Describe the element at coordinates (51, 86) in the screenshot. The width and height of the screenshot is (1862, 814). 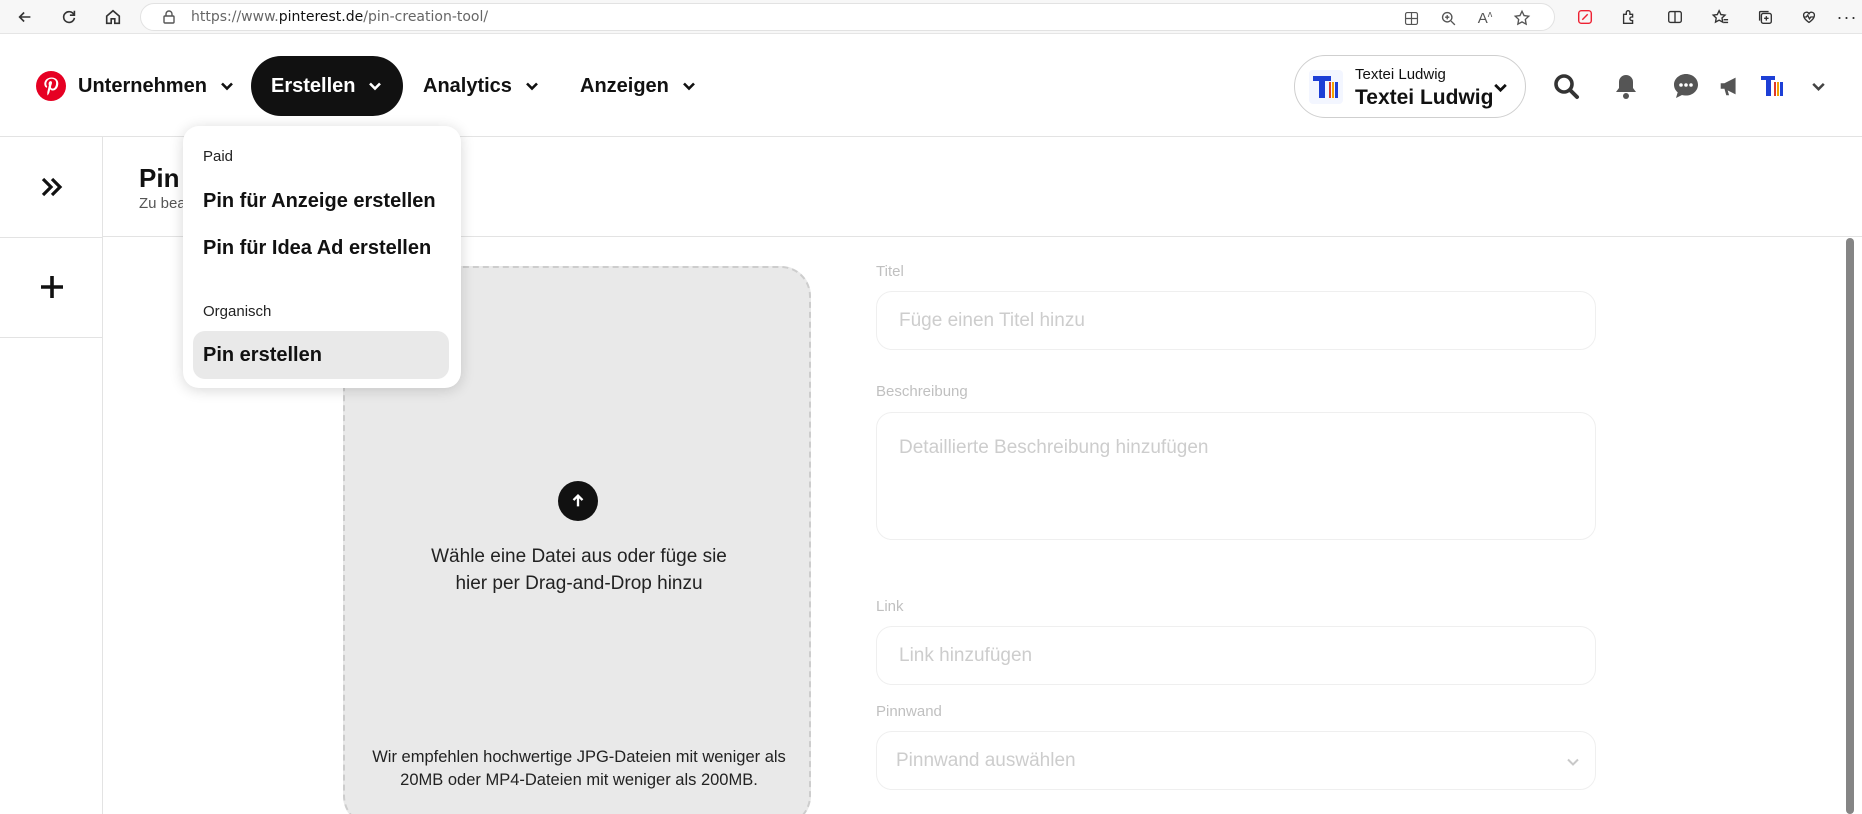
I see `pinterest-logo-icon` at that location.